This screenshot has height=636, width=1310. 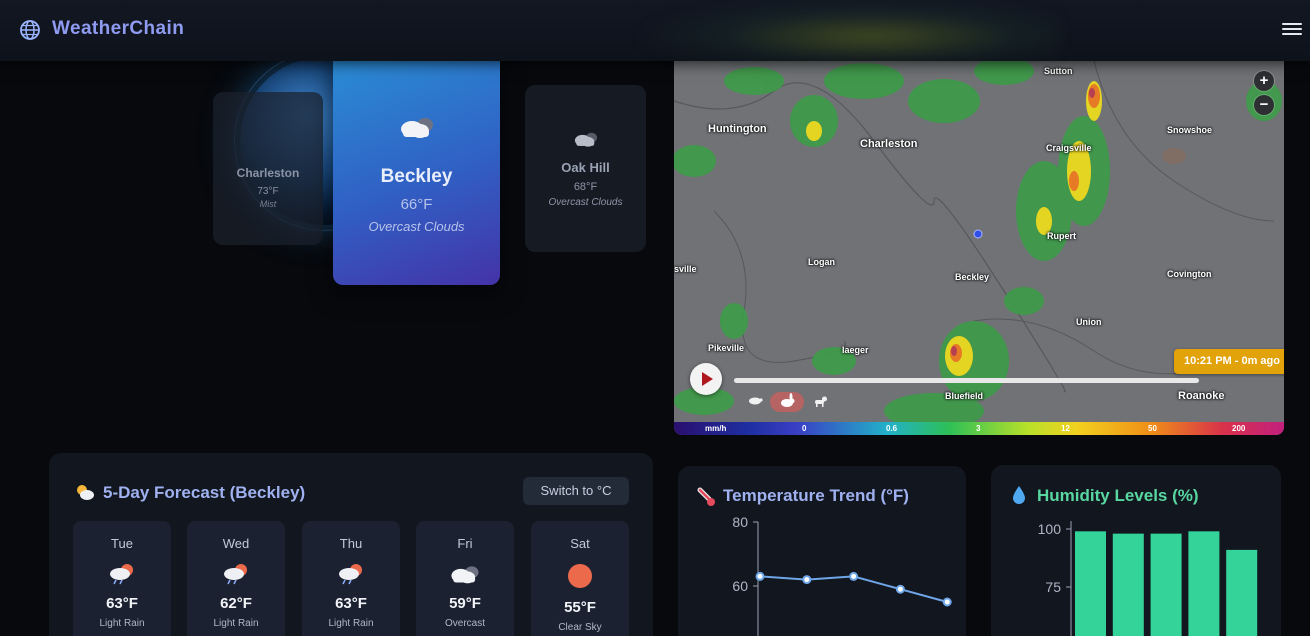 I want to click on y-tick-label: 80, so click(x=740, y=522).